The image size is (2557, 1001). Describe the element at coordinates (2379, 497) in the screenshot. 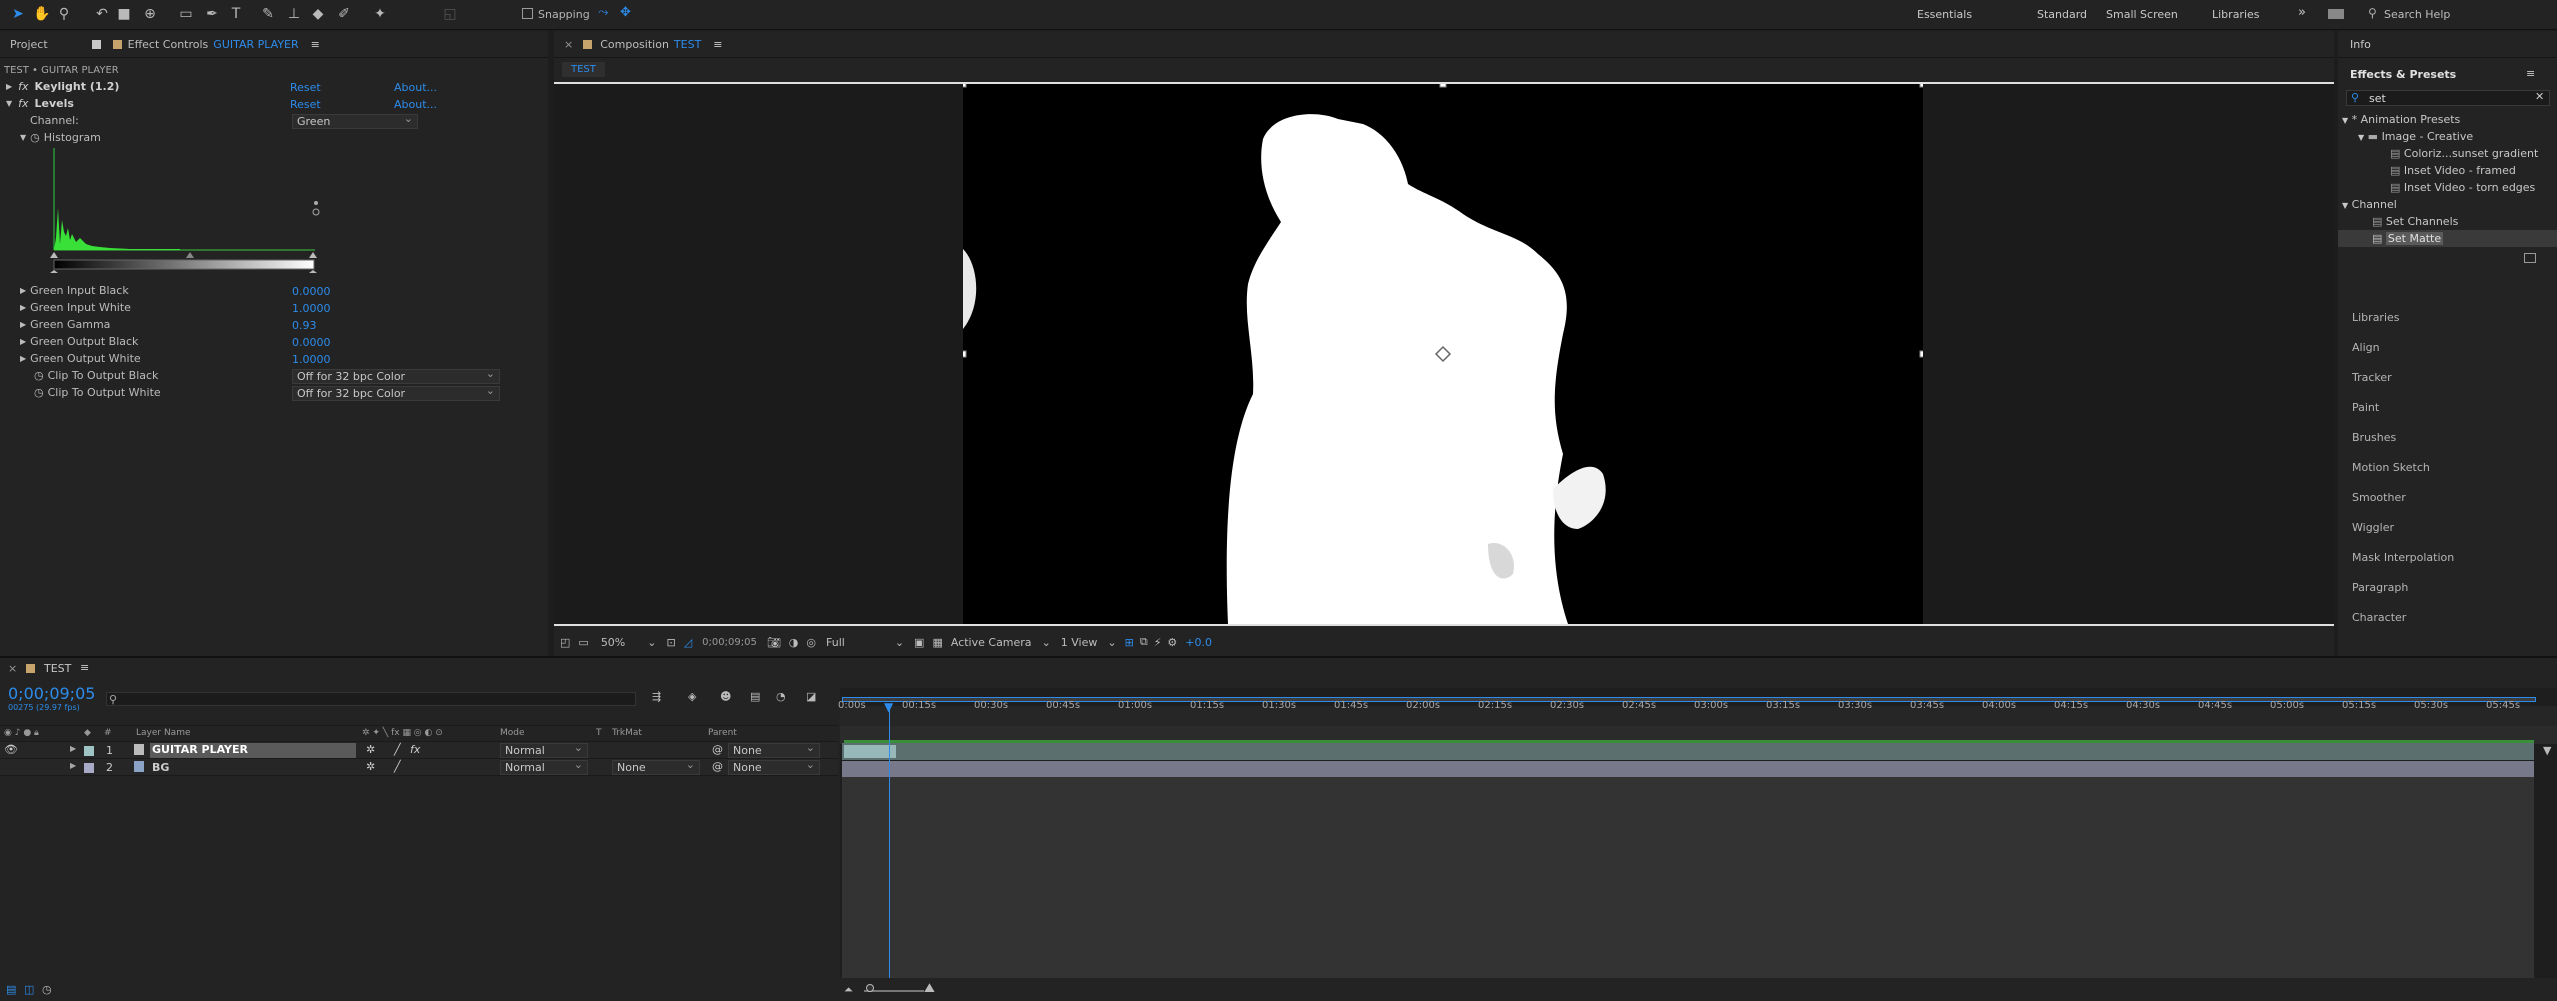

I see `panel-smoother: Smoother` at that location.